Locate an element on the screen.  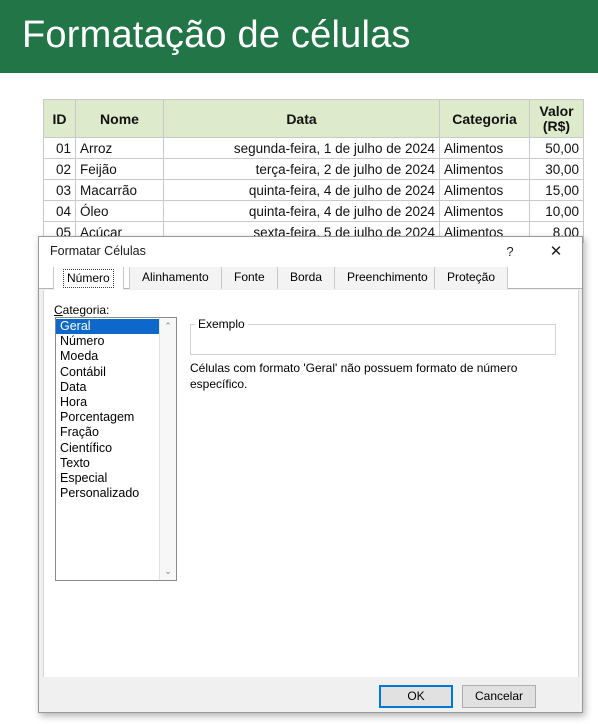
dialog-title: Formatar Células is located at coordinates (98, 251).